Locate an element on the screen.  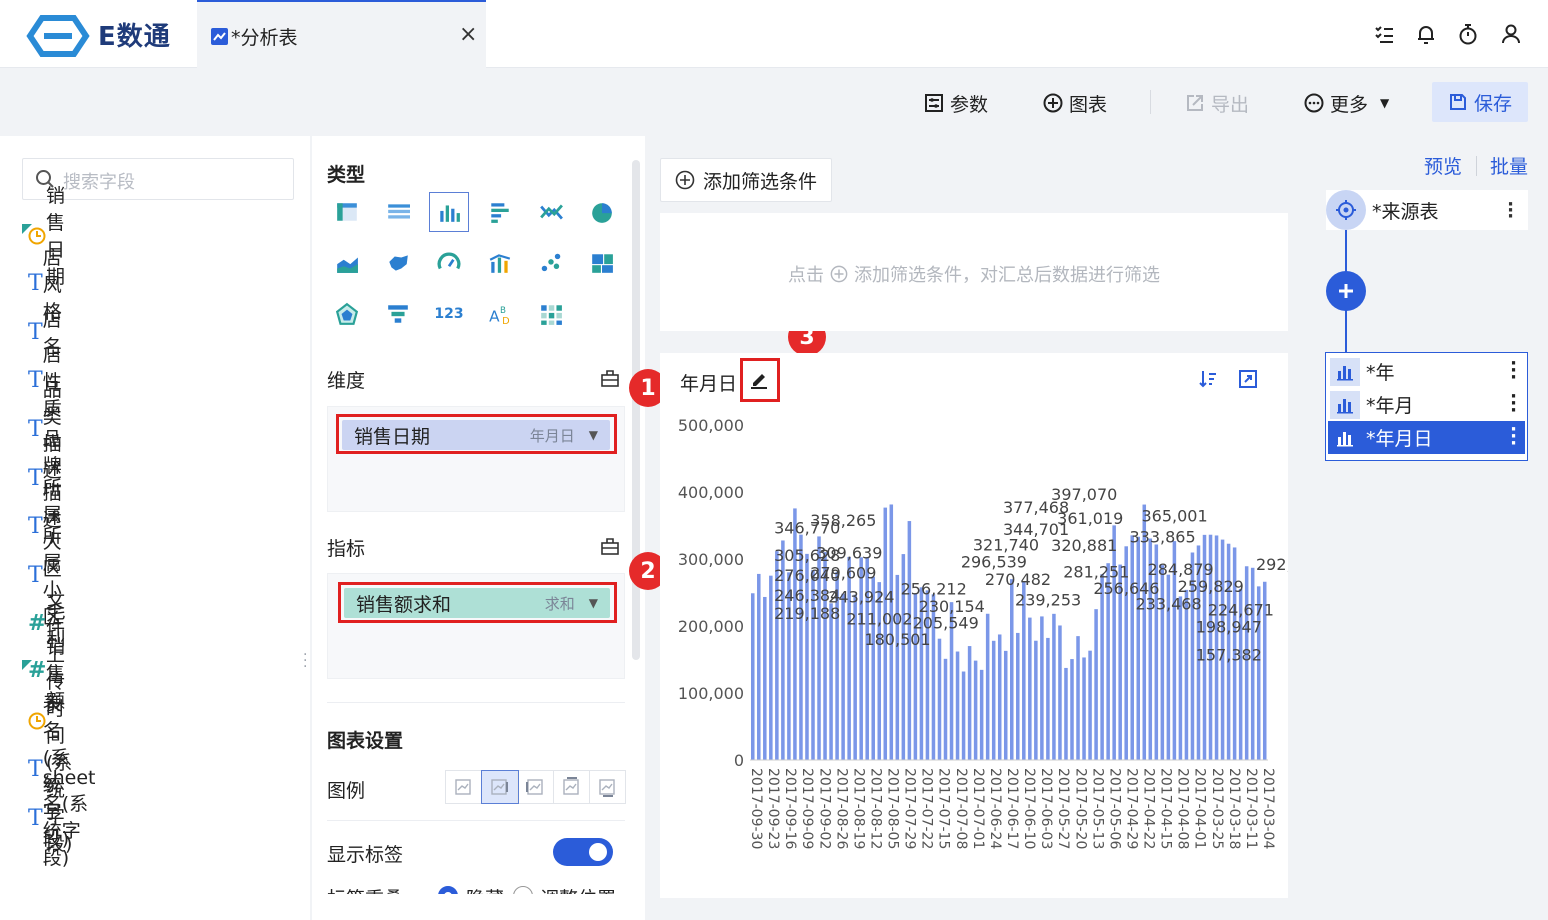
batch-link: 批量 is located at coordinates (1509, 165).